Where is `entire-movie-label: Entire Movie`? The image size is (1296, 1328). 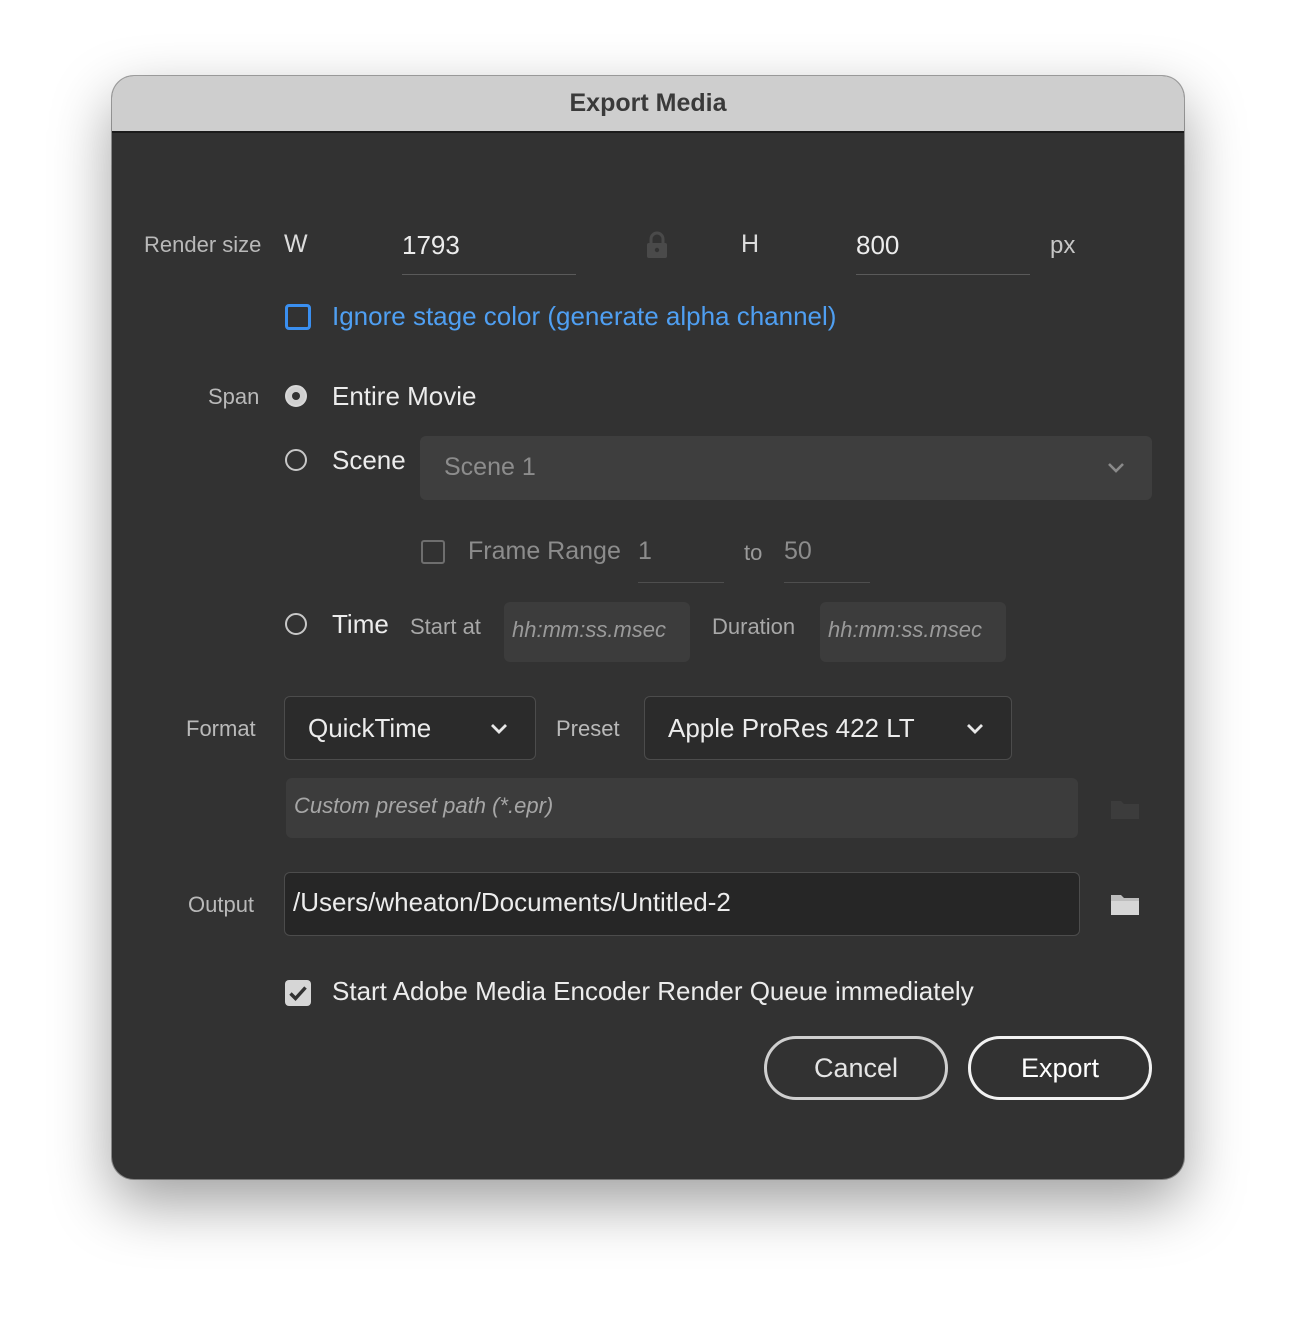 entire-movie-label: Entire Movie is located at coordinates (404, 396).